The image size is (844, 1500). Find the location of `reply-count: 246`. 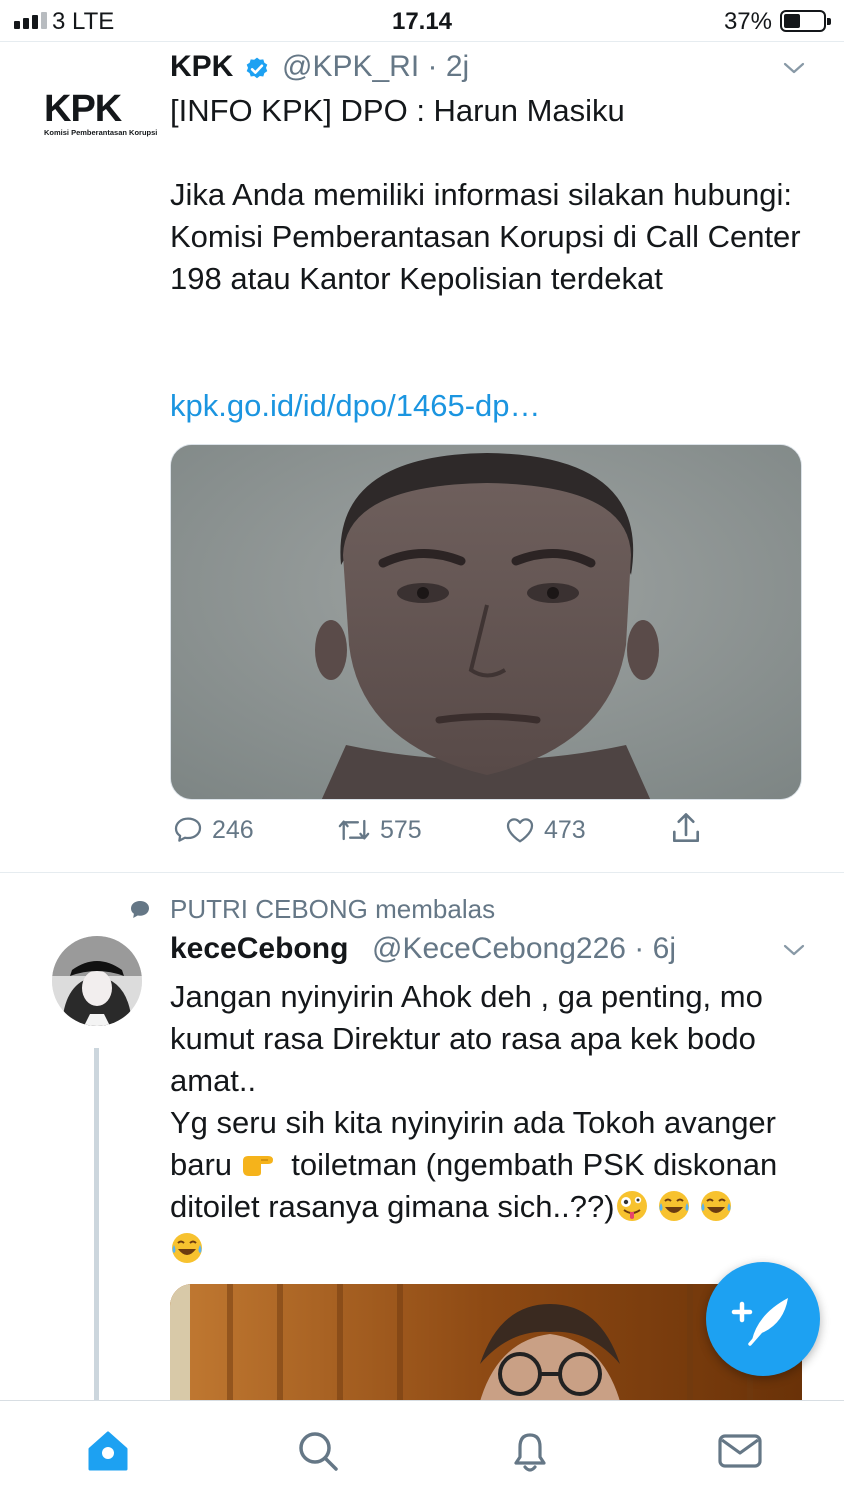

reply-count: 246 is located at coordinates (233, 829).